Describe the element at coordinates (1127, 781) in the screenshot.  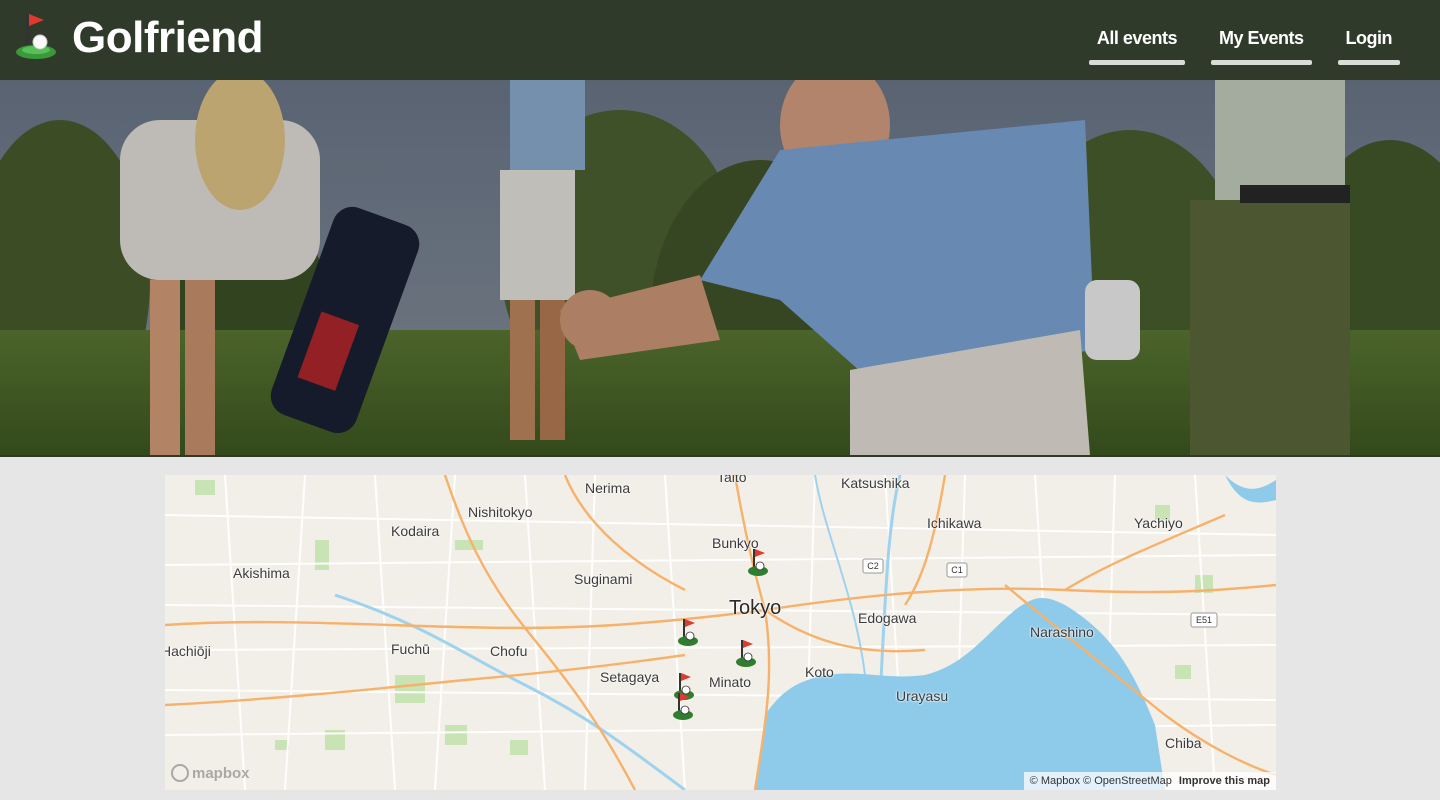
I see `osm-attribution-link: © OpenStreetMap` at that location.